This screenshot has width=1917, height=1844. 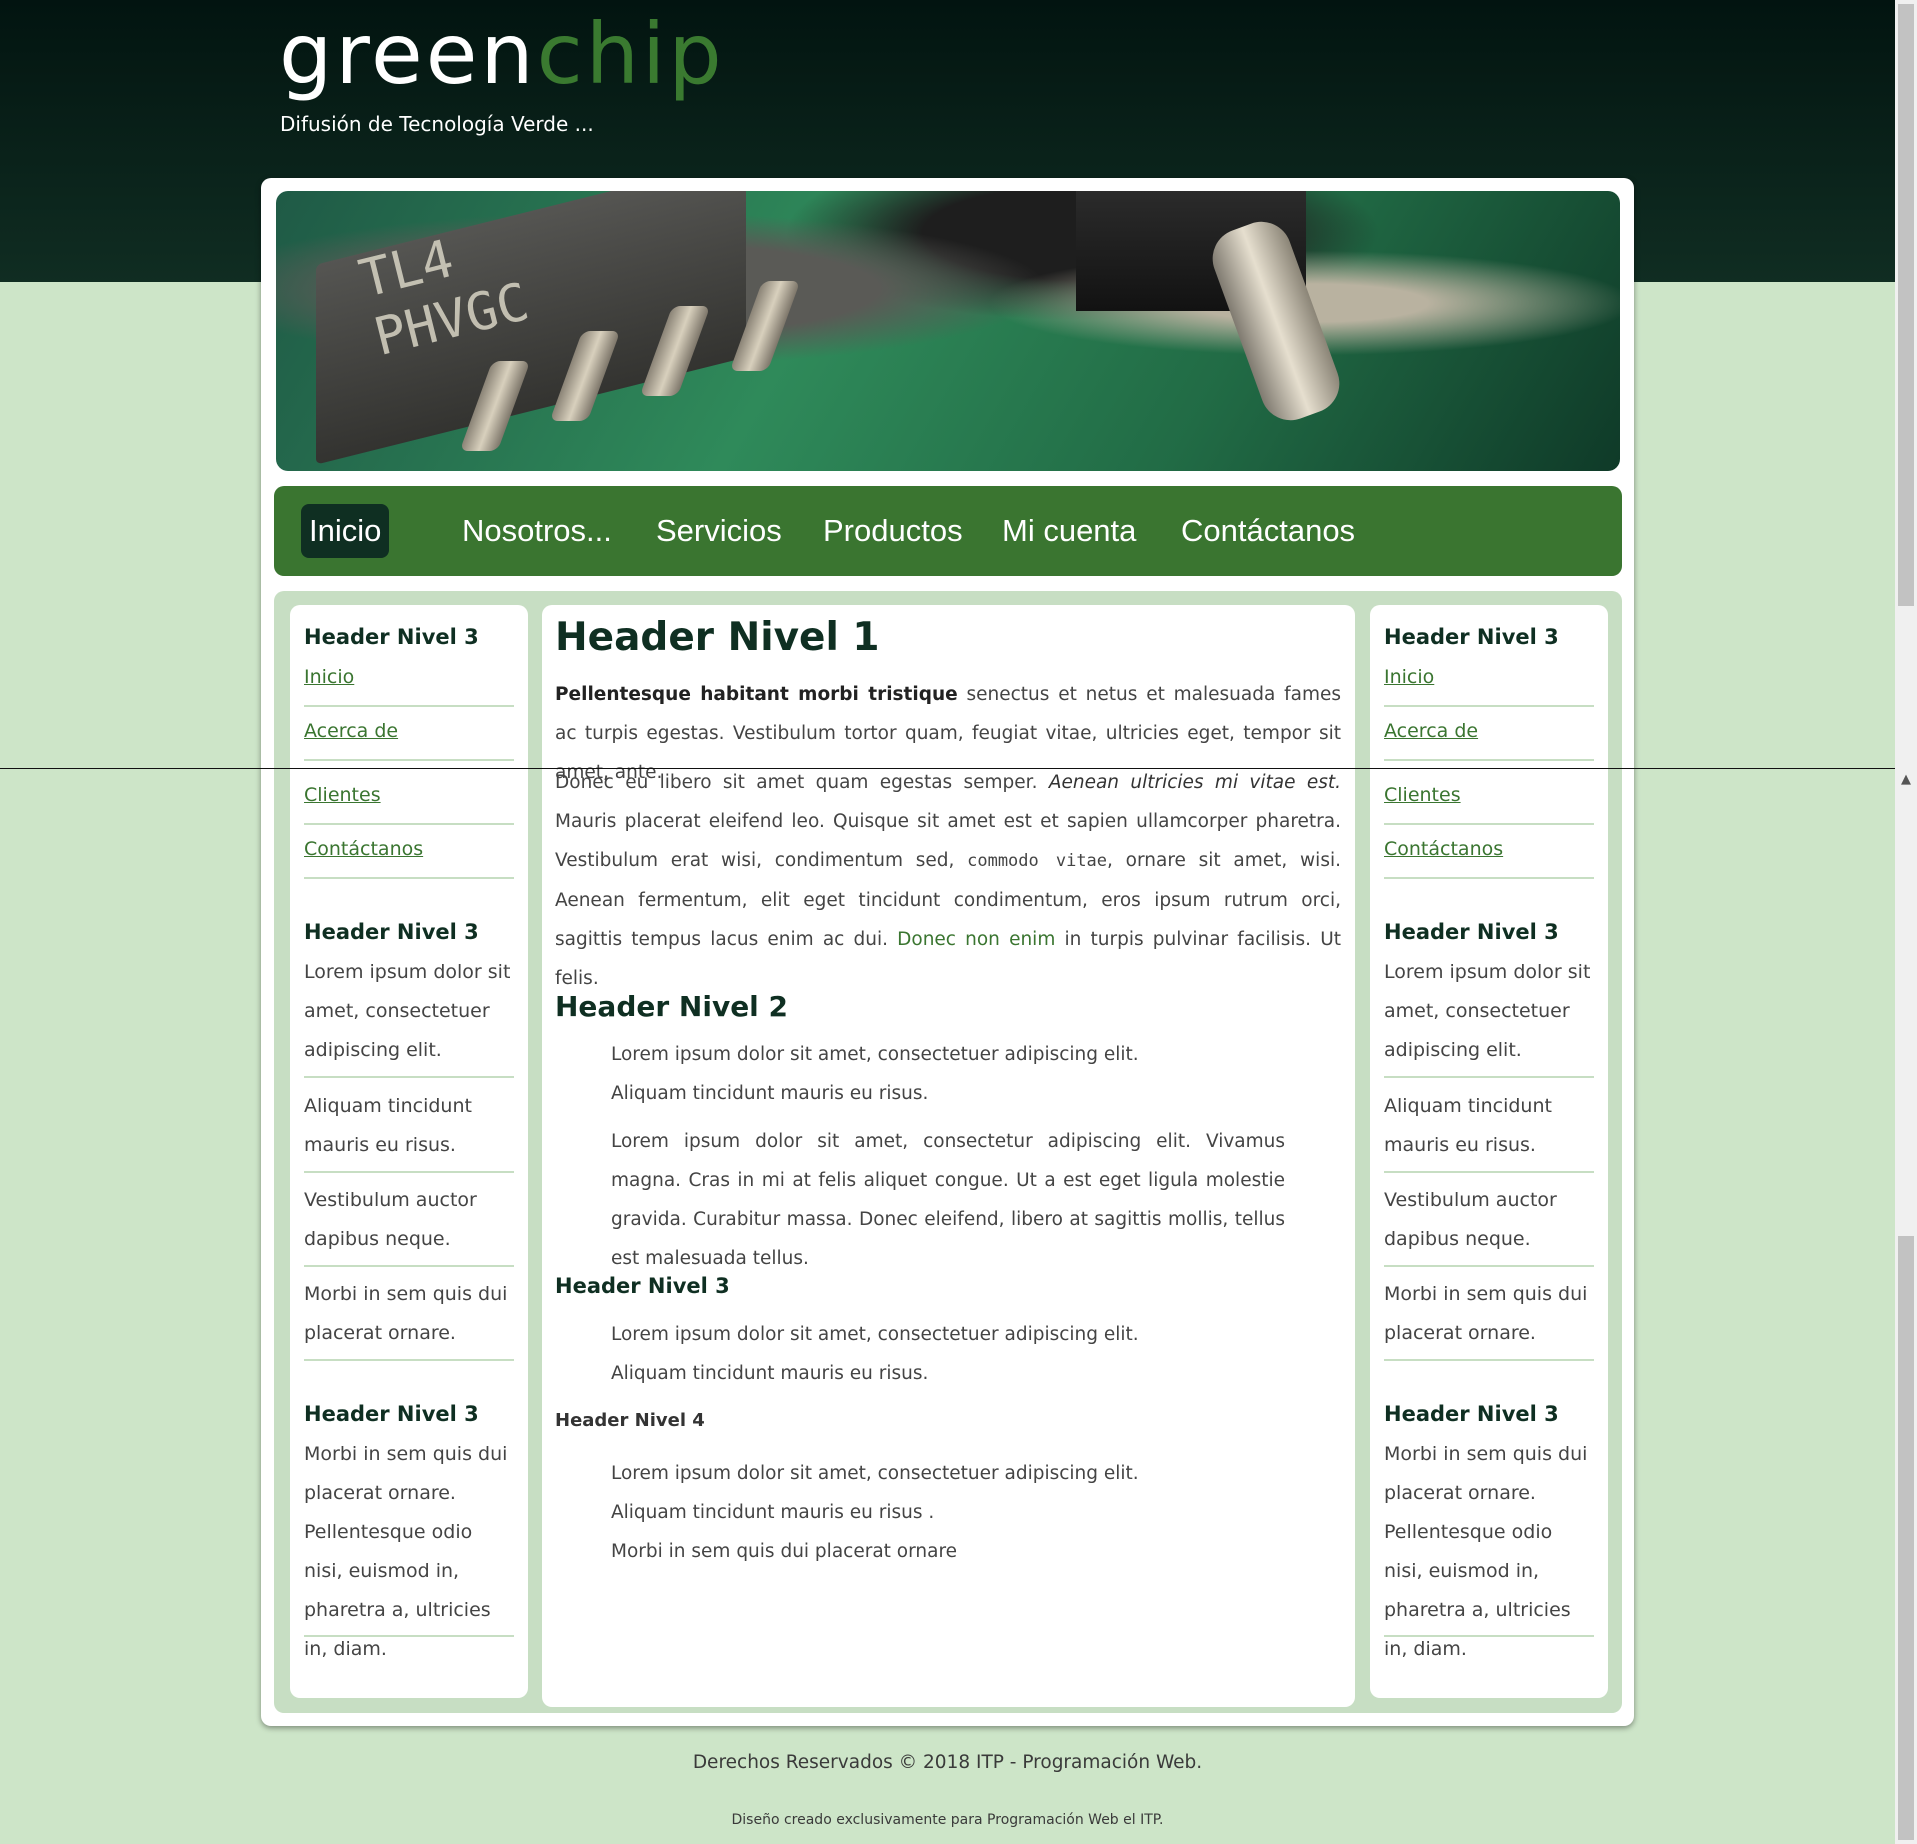 I want to click on list-item: Aliquam tincidunt mauris eu risus ., so click(x=773, y=1512).